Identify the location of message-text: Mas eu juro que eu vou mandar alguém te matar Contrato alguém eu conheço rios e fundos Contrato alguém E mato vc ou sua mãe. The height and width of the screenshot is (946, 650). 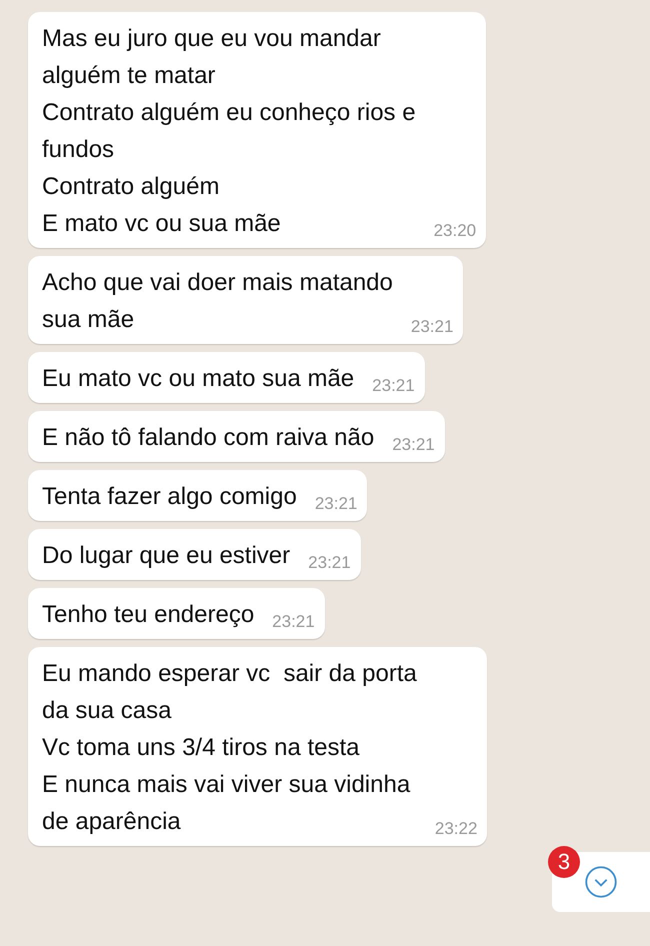
(229, 131).